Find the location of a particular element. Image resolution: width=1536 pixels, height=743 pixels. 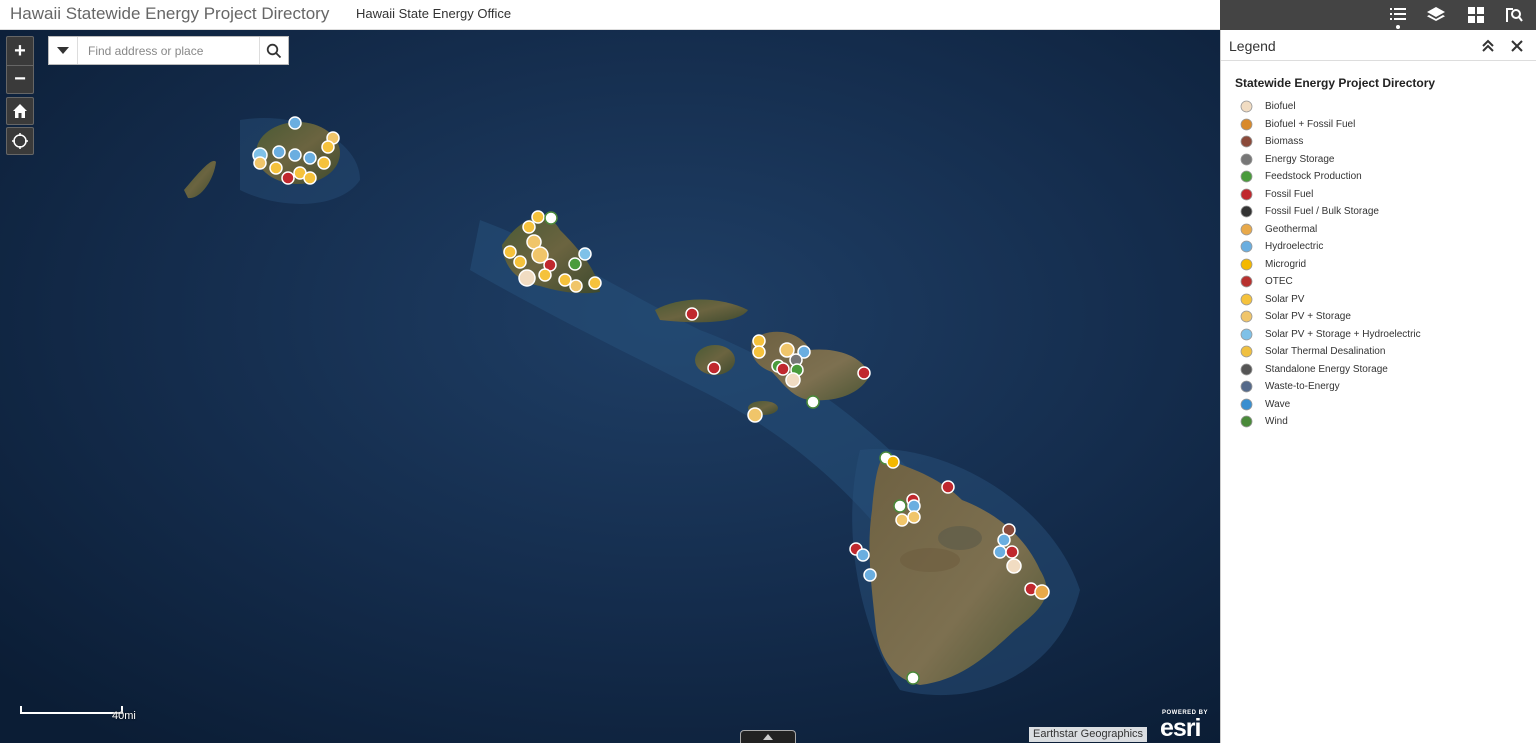

feedstock-marker is located at coordinates (575, 264).